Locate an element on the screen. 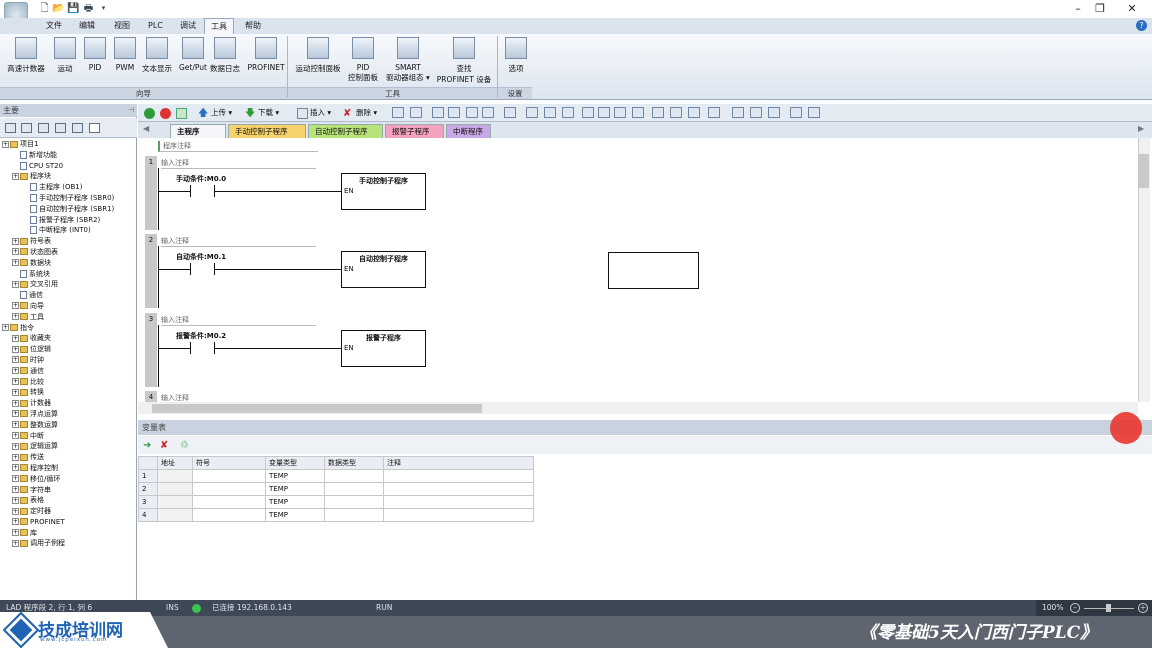 Image resolution: width=1152 pixels, height=648 pixels. toolbar-tool-19-icon is located at coordinates (756, 112).